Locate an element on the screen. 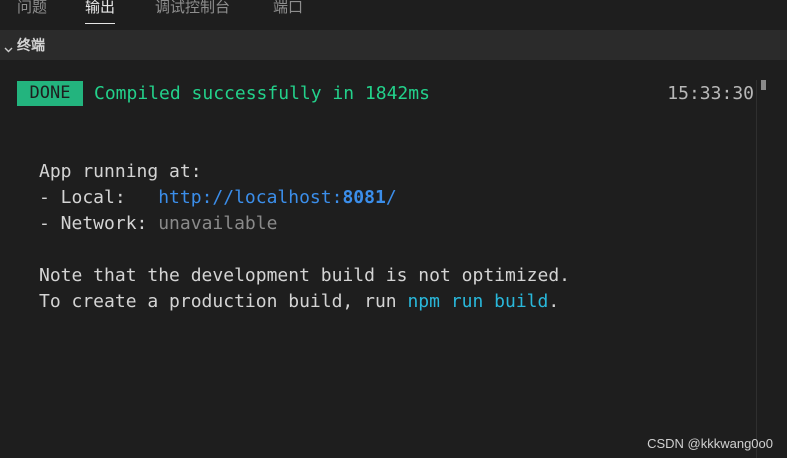 Image resolution: width=787 pixels, height=458 pixels. network-value: unavailable is located at coordinates (218, 223).